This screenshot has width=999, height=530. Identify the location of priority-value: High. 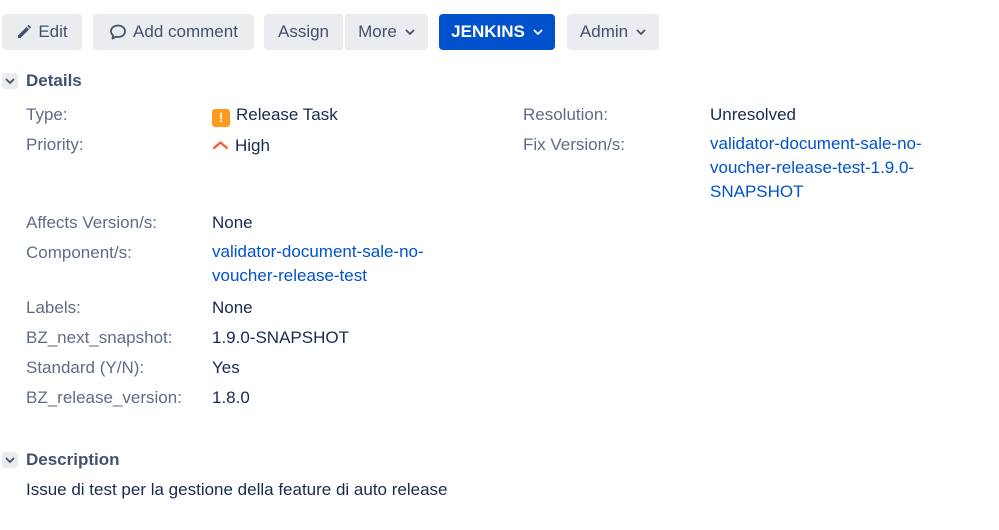
(241, 145).